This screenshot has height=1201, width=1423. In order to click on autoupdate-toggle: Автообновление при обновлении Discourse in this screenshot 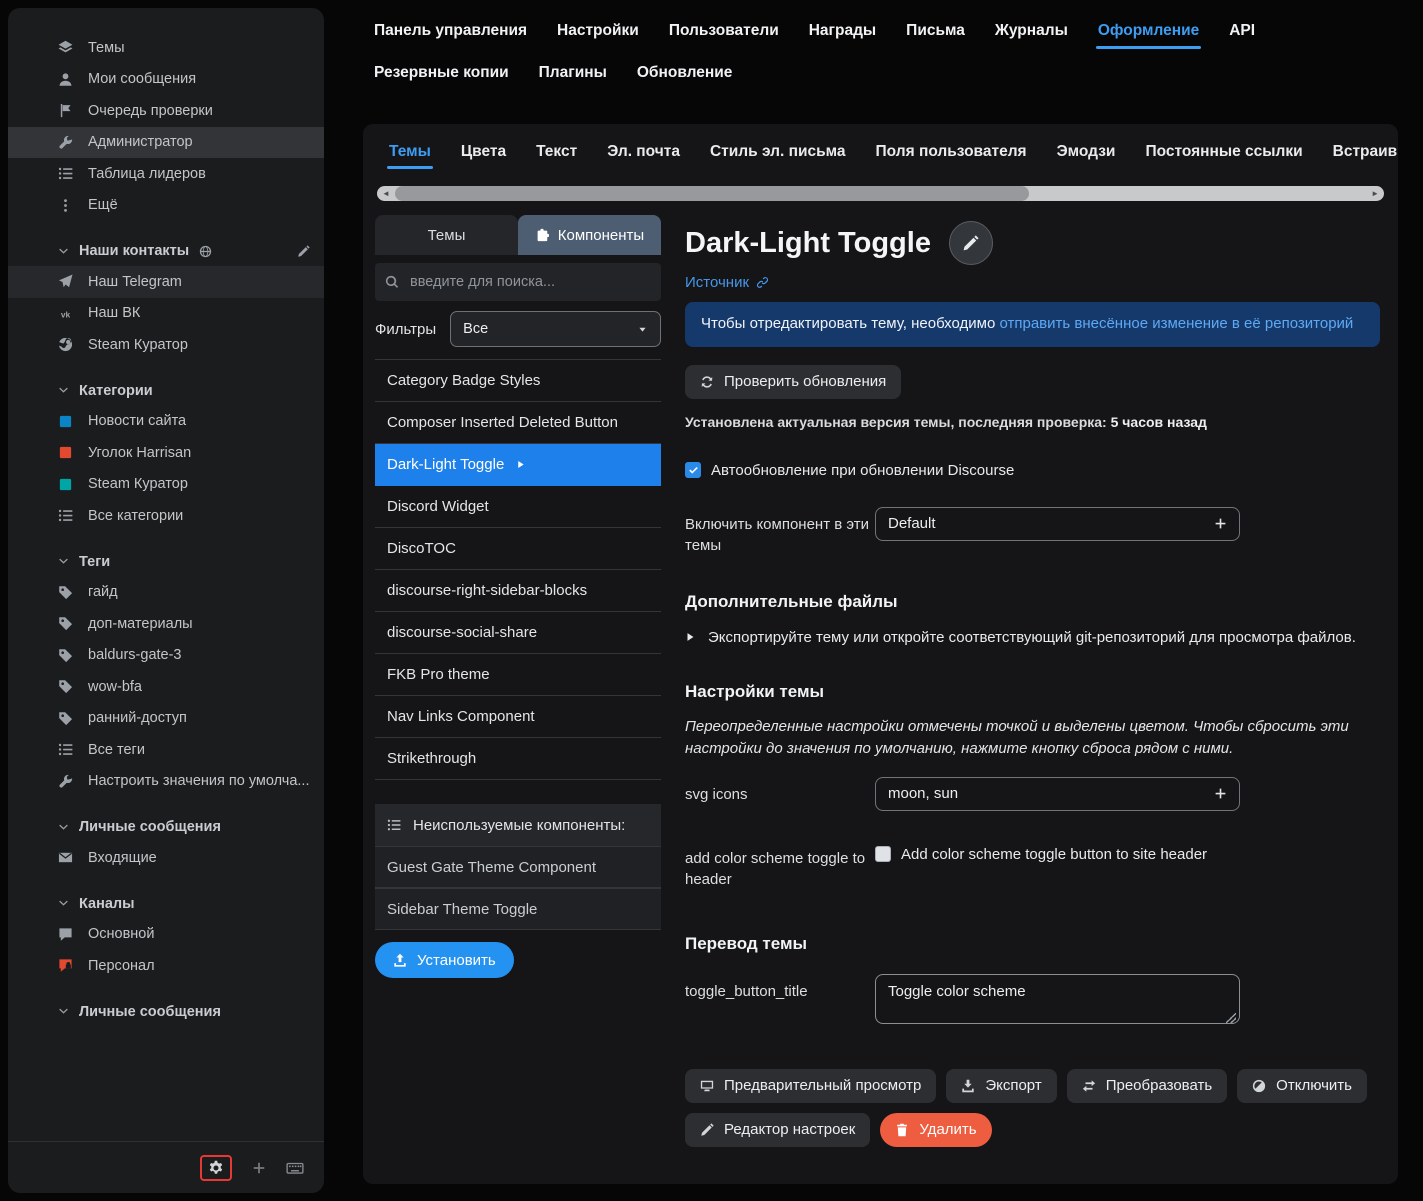, I will do `click(1032, 470)`.